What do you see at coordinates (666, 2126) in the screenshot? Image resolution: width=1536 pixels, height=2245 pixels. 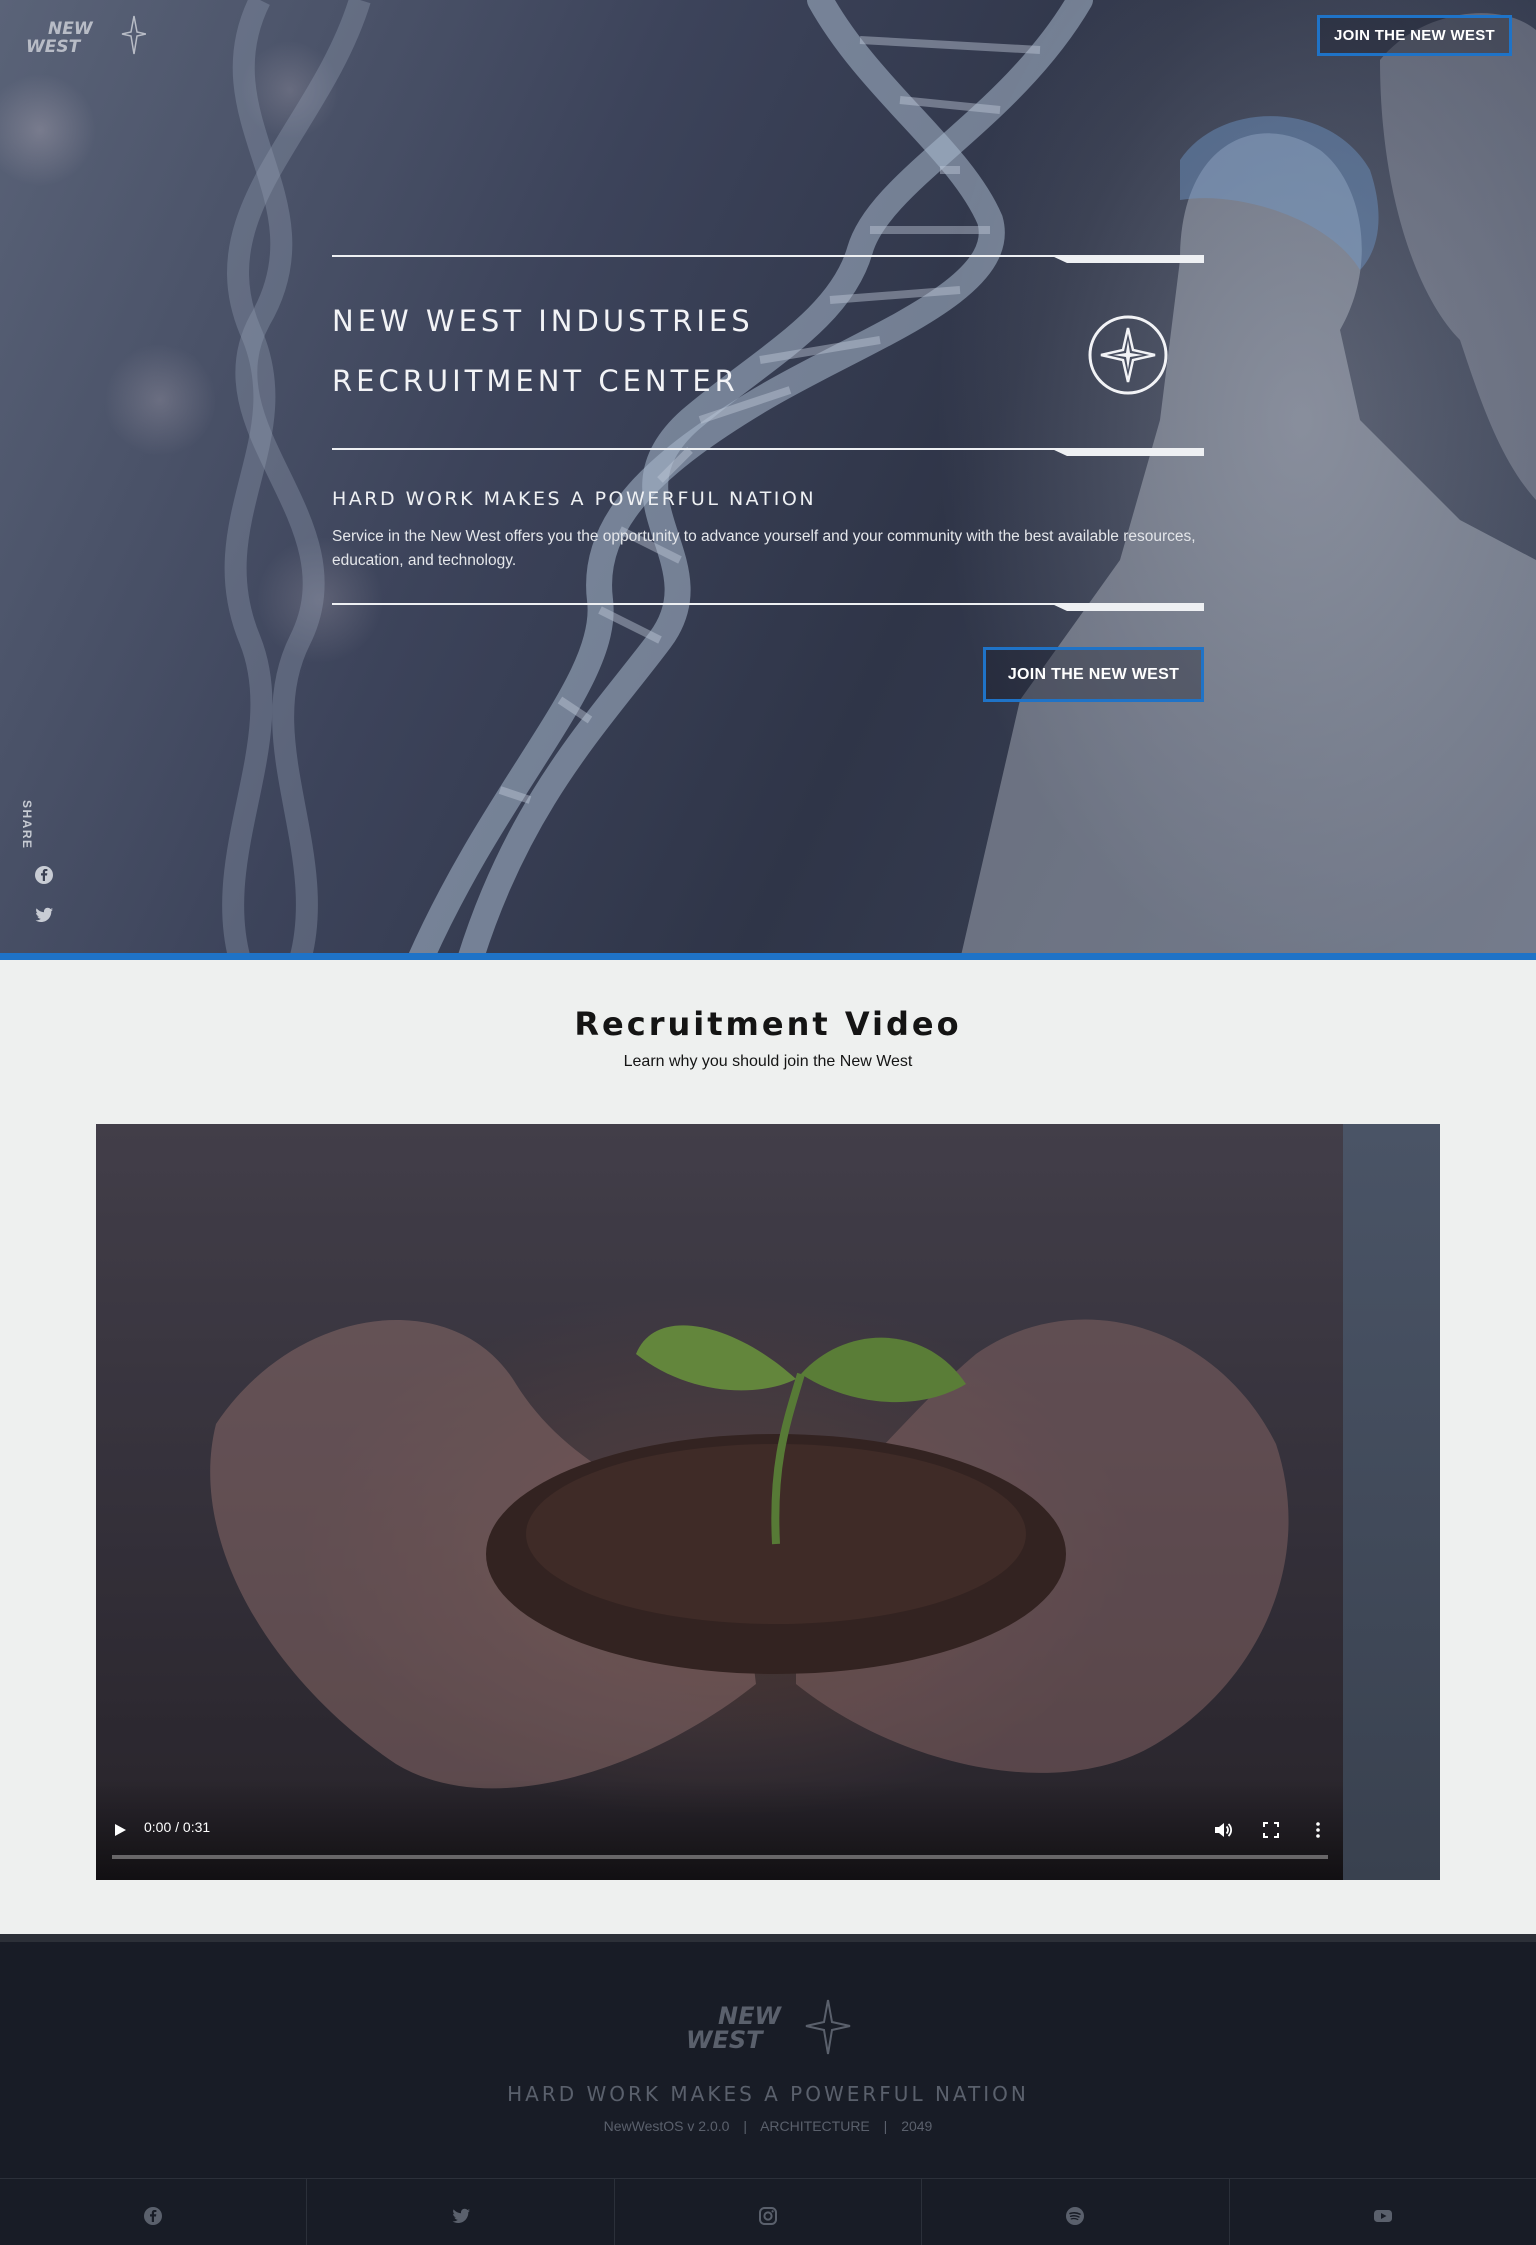 I see `footer-version: NewWestOS v 2.0.0` at bounding box center [666, 2126].